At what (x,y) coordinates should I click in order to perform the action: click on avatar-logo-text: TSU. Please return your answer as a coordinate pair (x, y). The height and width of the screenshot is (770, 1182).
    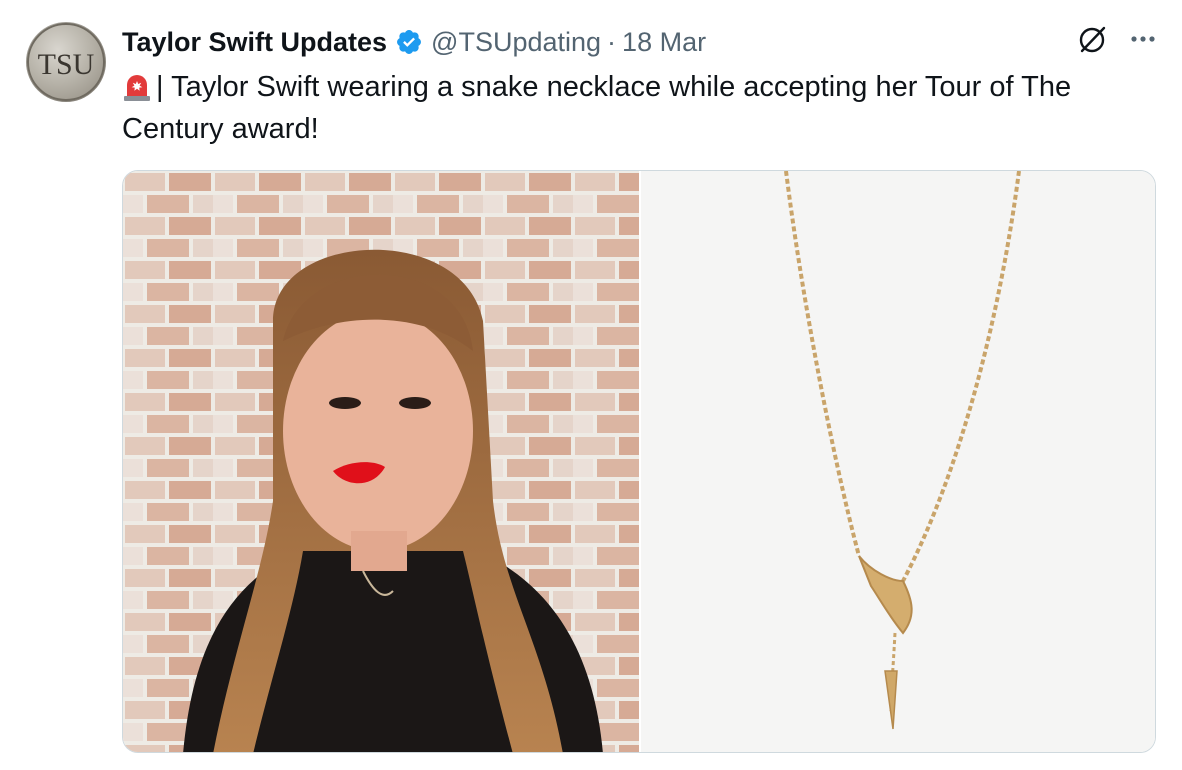
    Looking at the image, I should click on (66, 64).